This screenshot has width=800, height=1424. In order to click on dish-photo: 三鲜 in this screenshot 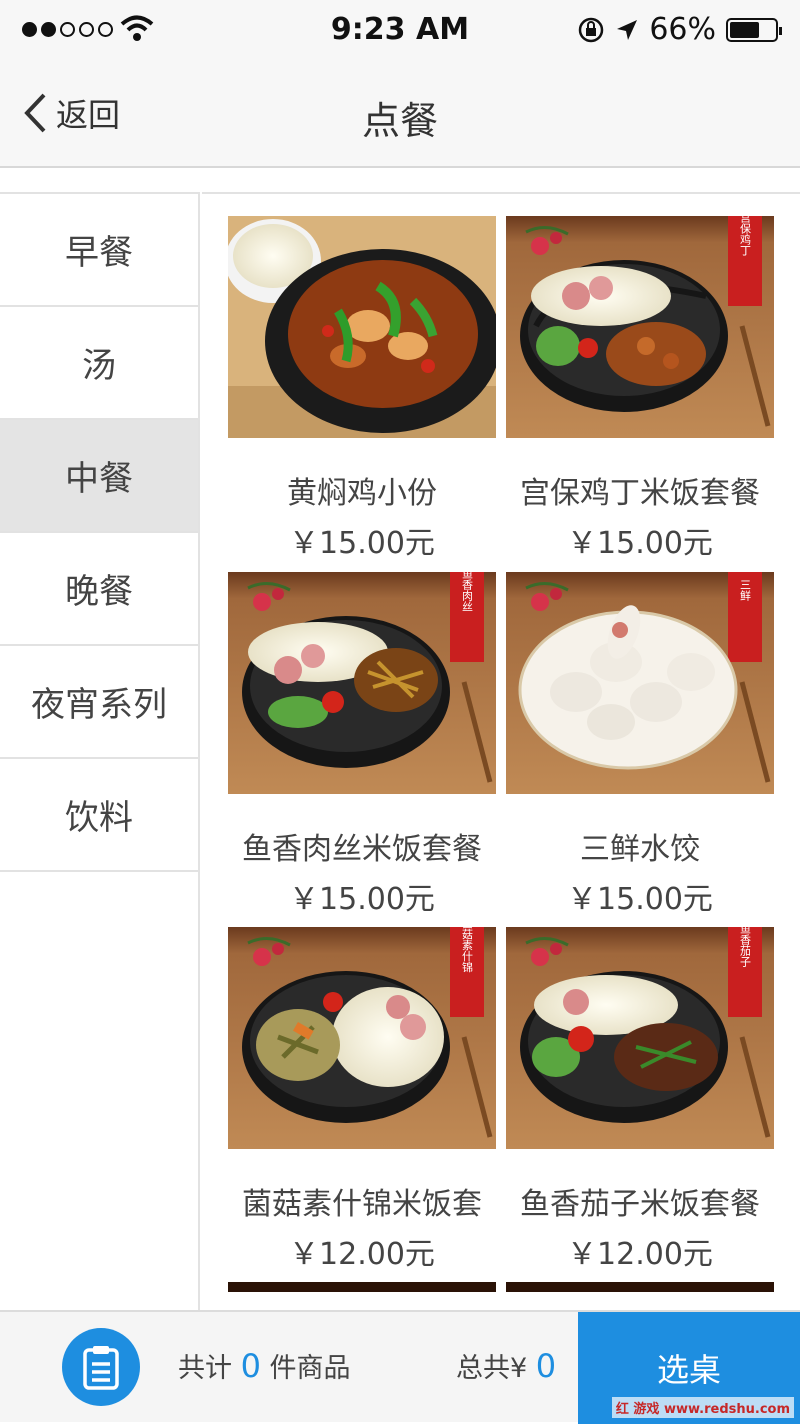, I will do `click(640, 683)`.